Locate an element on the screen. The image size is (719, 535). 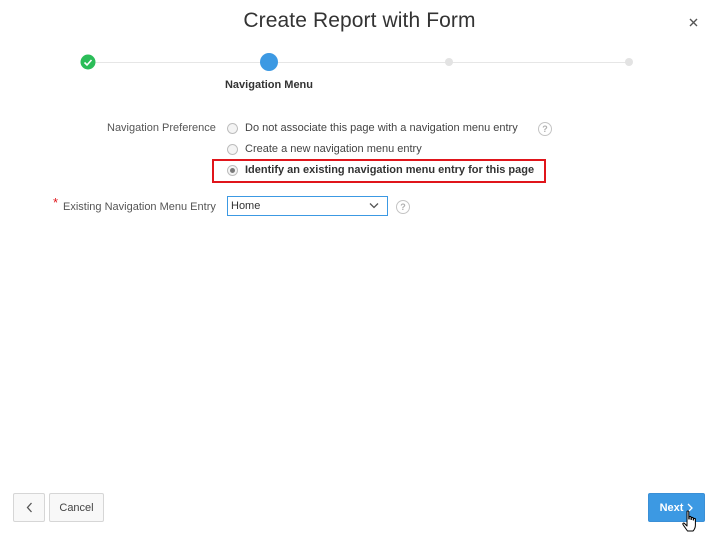
next-button: Next is located at coordinates (676, 507).